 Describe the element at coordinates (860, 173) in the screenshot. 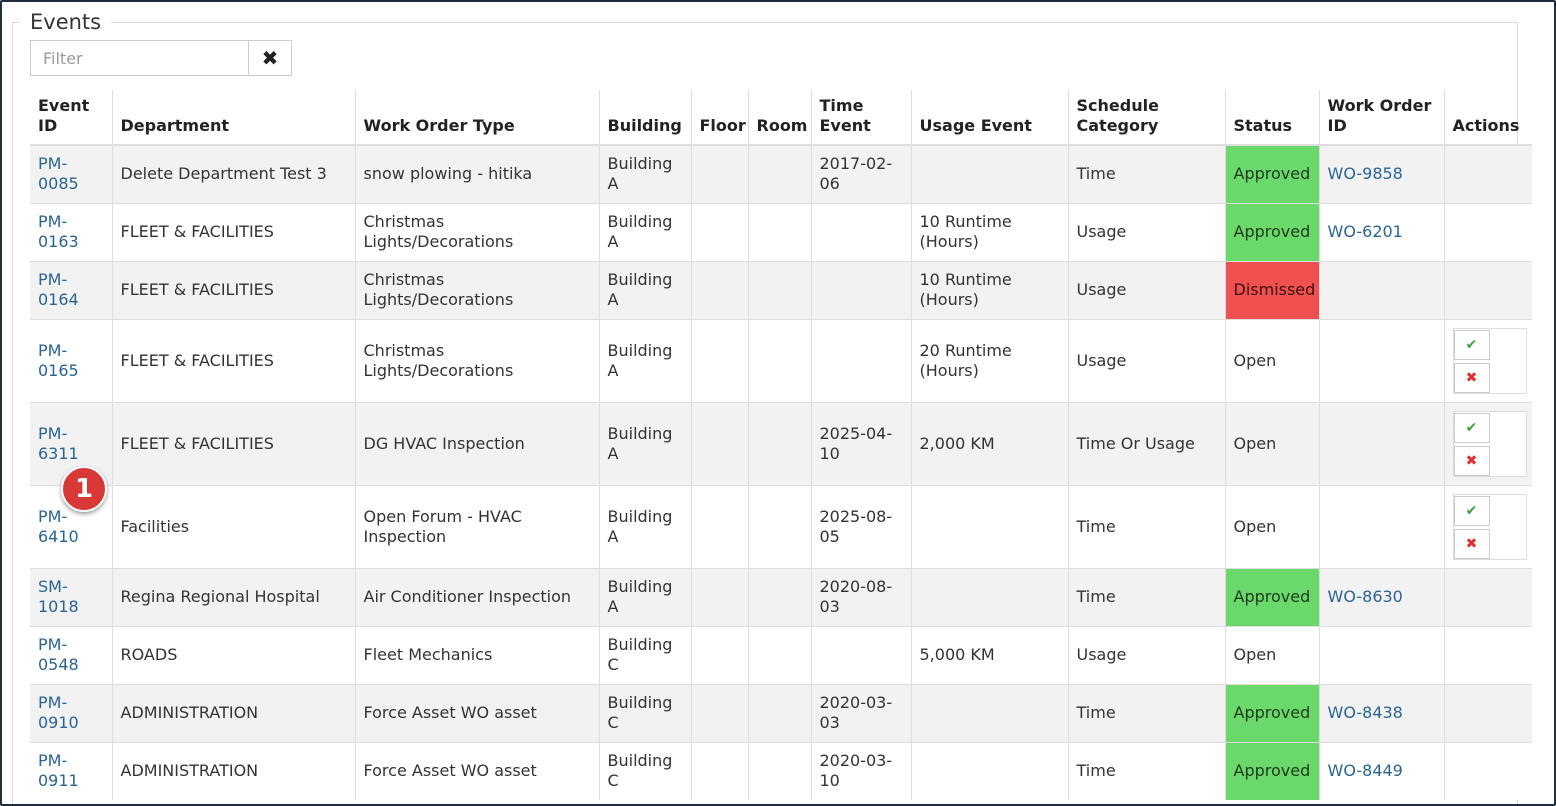

I see `time-event-cell: 2017-02-06` at that location.